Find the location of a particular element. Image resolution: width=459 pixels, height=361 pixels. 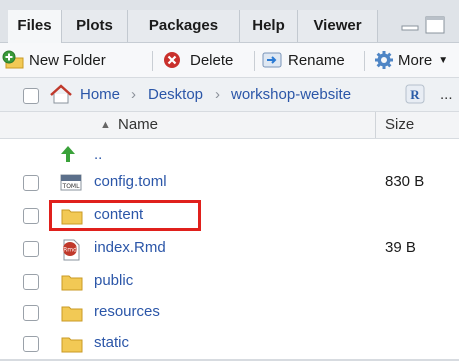

file-row-resources: resources is located at coordinates (229, 312).